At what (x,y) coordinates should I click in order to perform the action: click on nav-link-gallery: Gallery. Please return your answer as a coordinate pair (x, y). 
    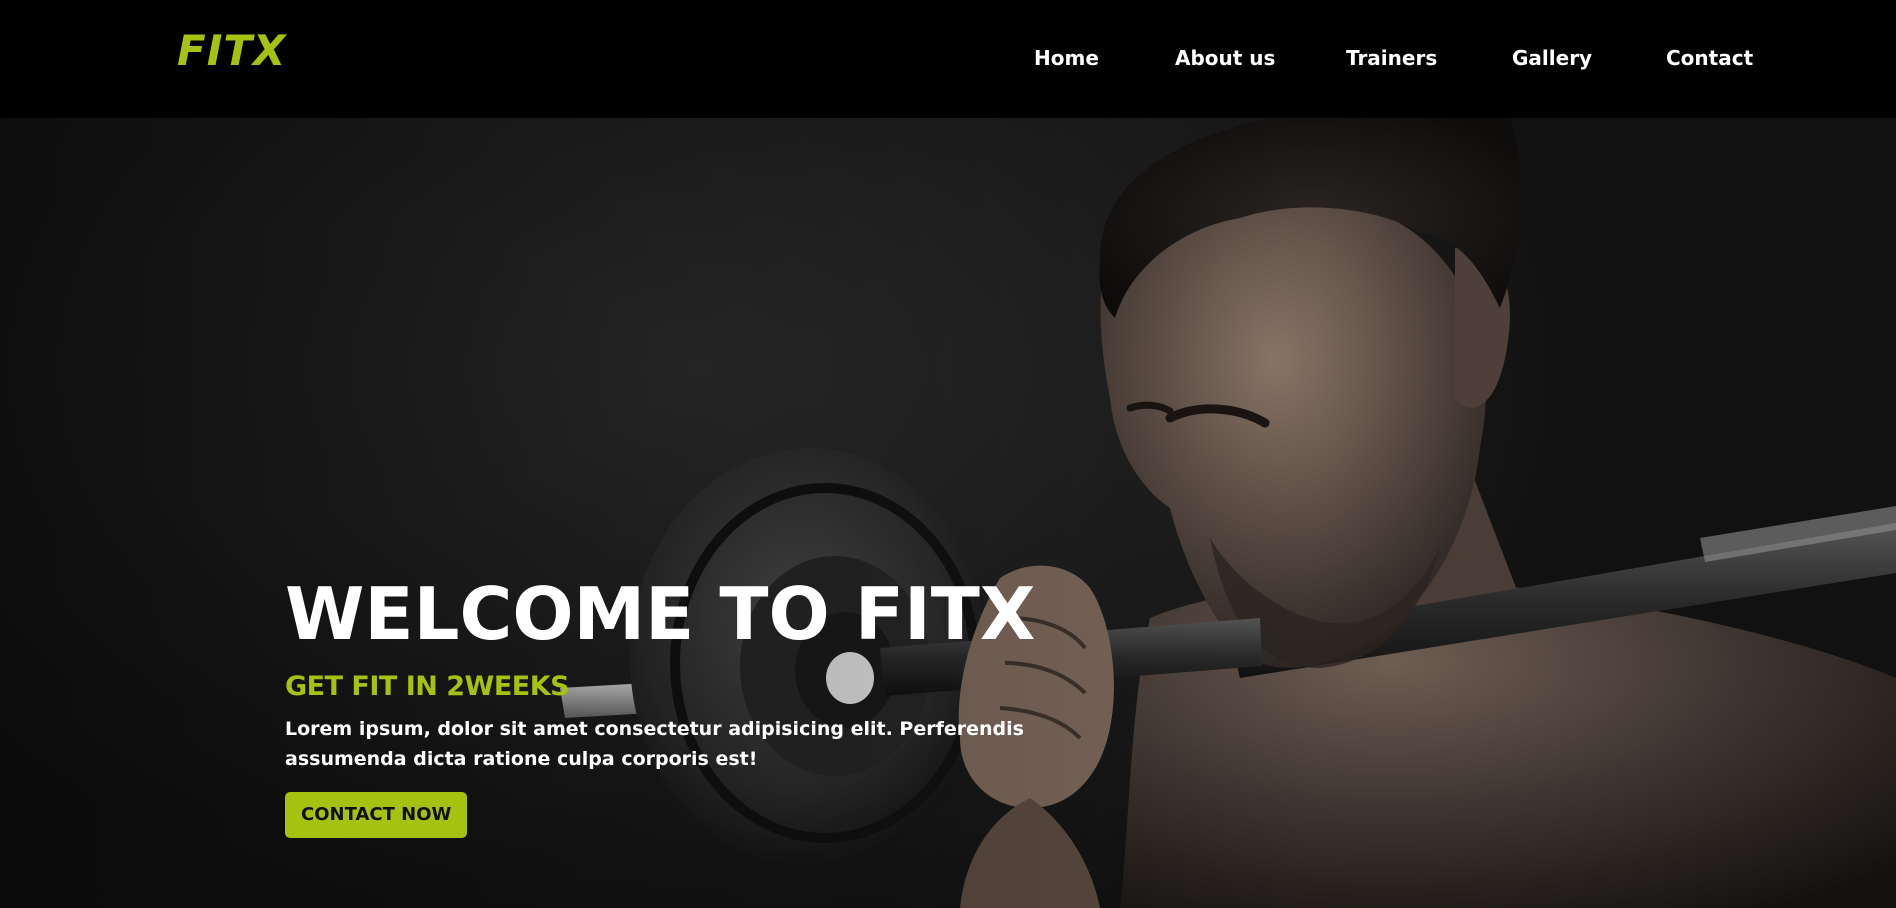
    Looking at the image, I should click on (1552, 58).